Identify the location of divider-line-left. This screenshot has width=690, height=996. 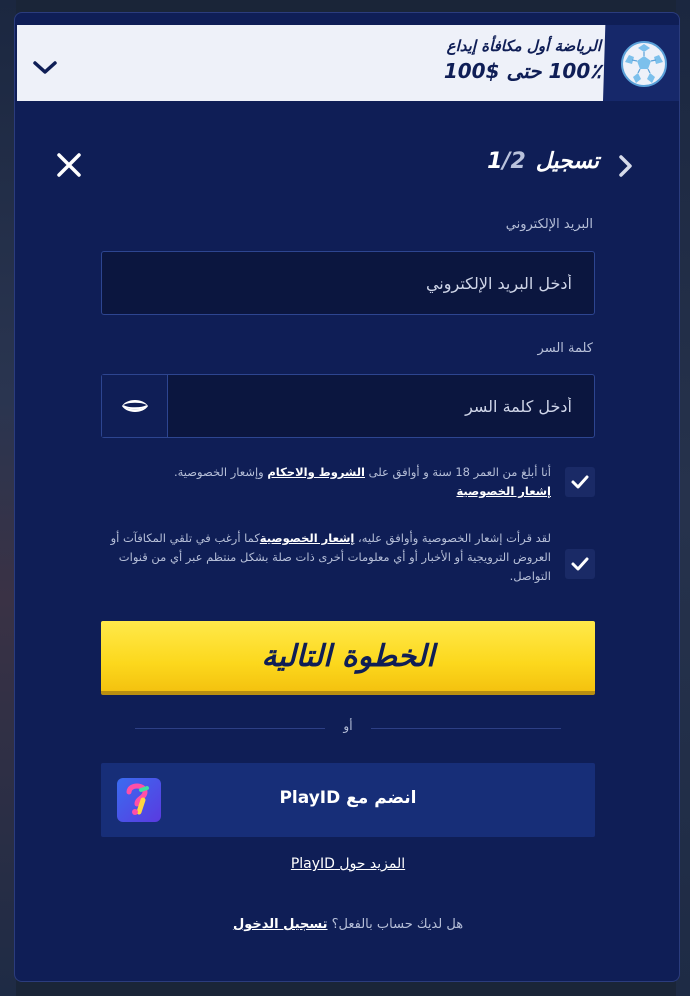
(230, 728).